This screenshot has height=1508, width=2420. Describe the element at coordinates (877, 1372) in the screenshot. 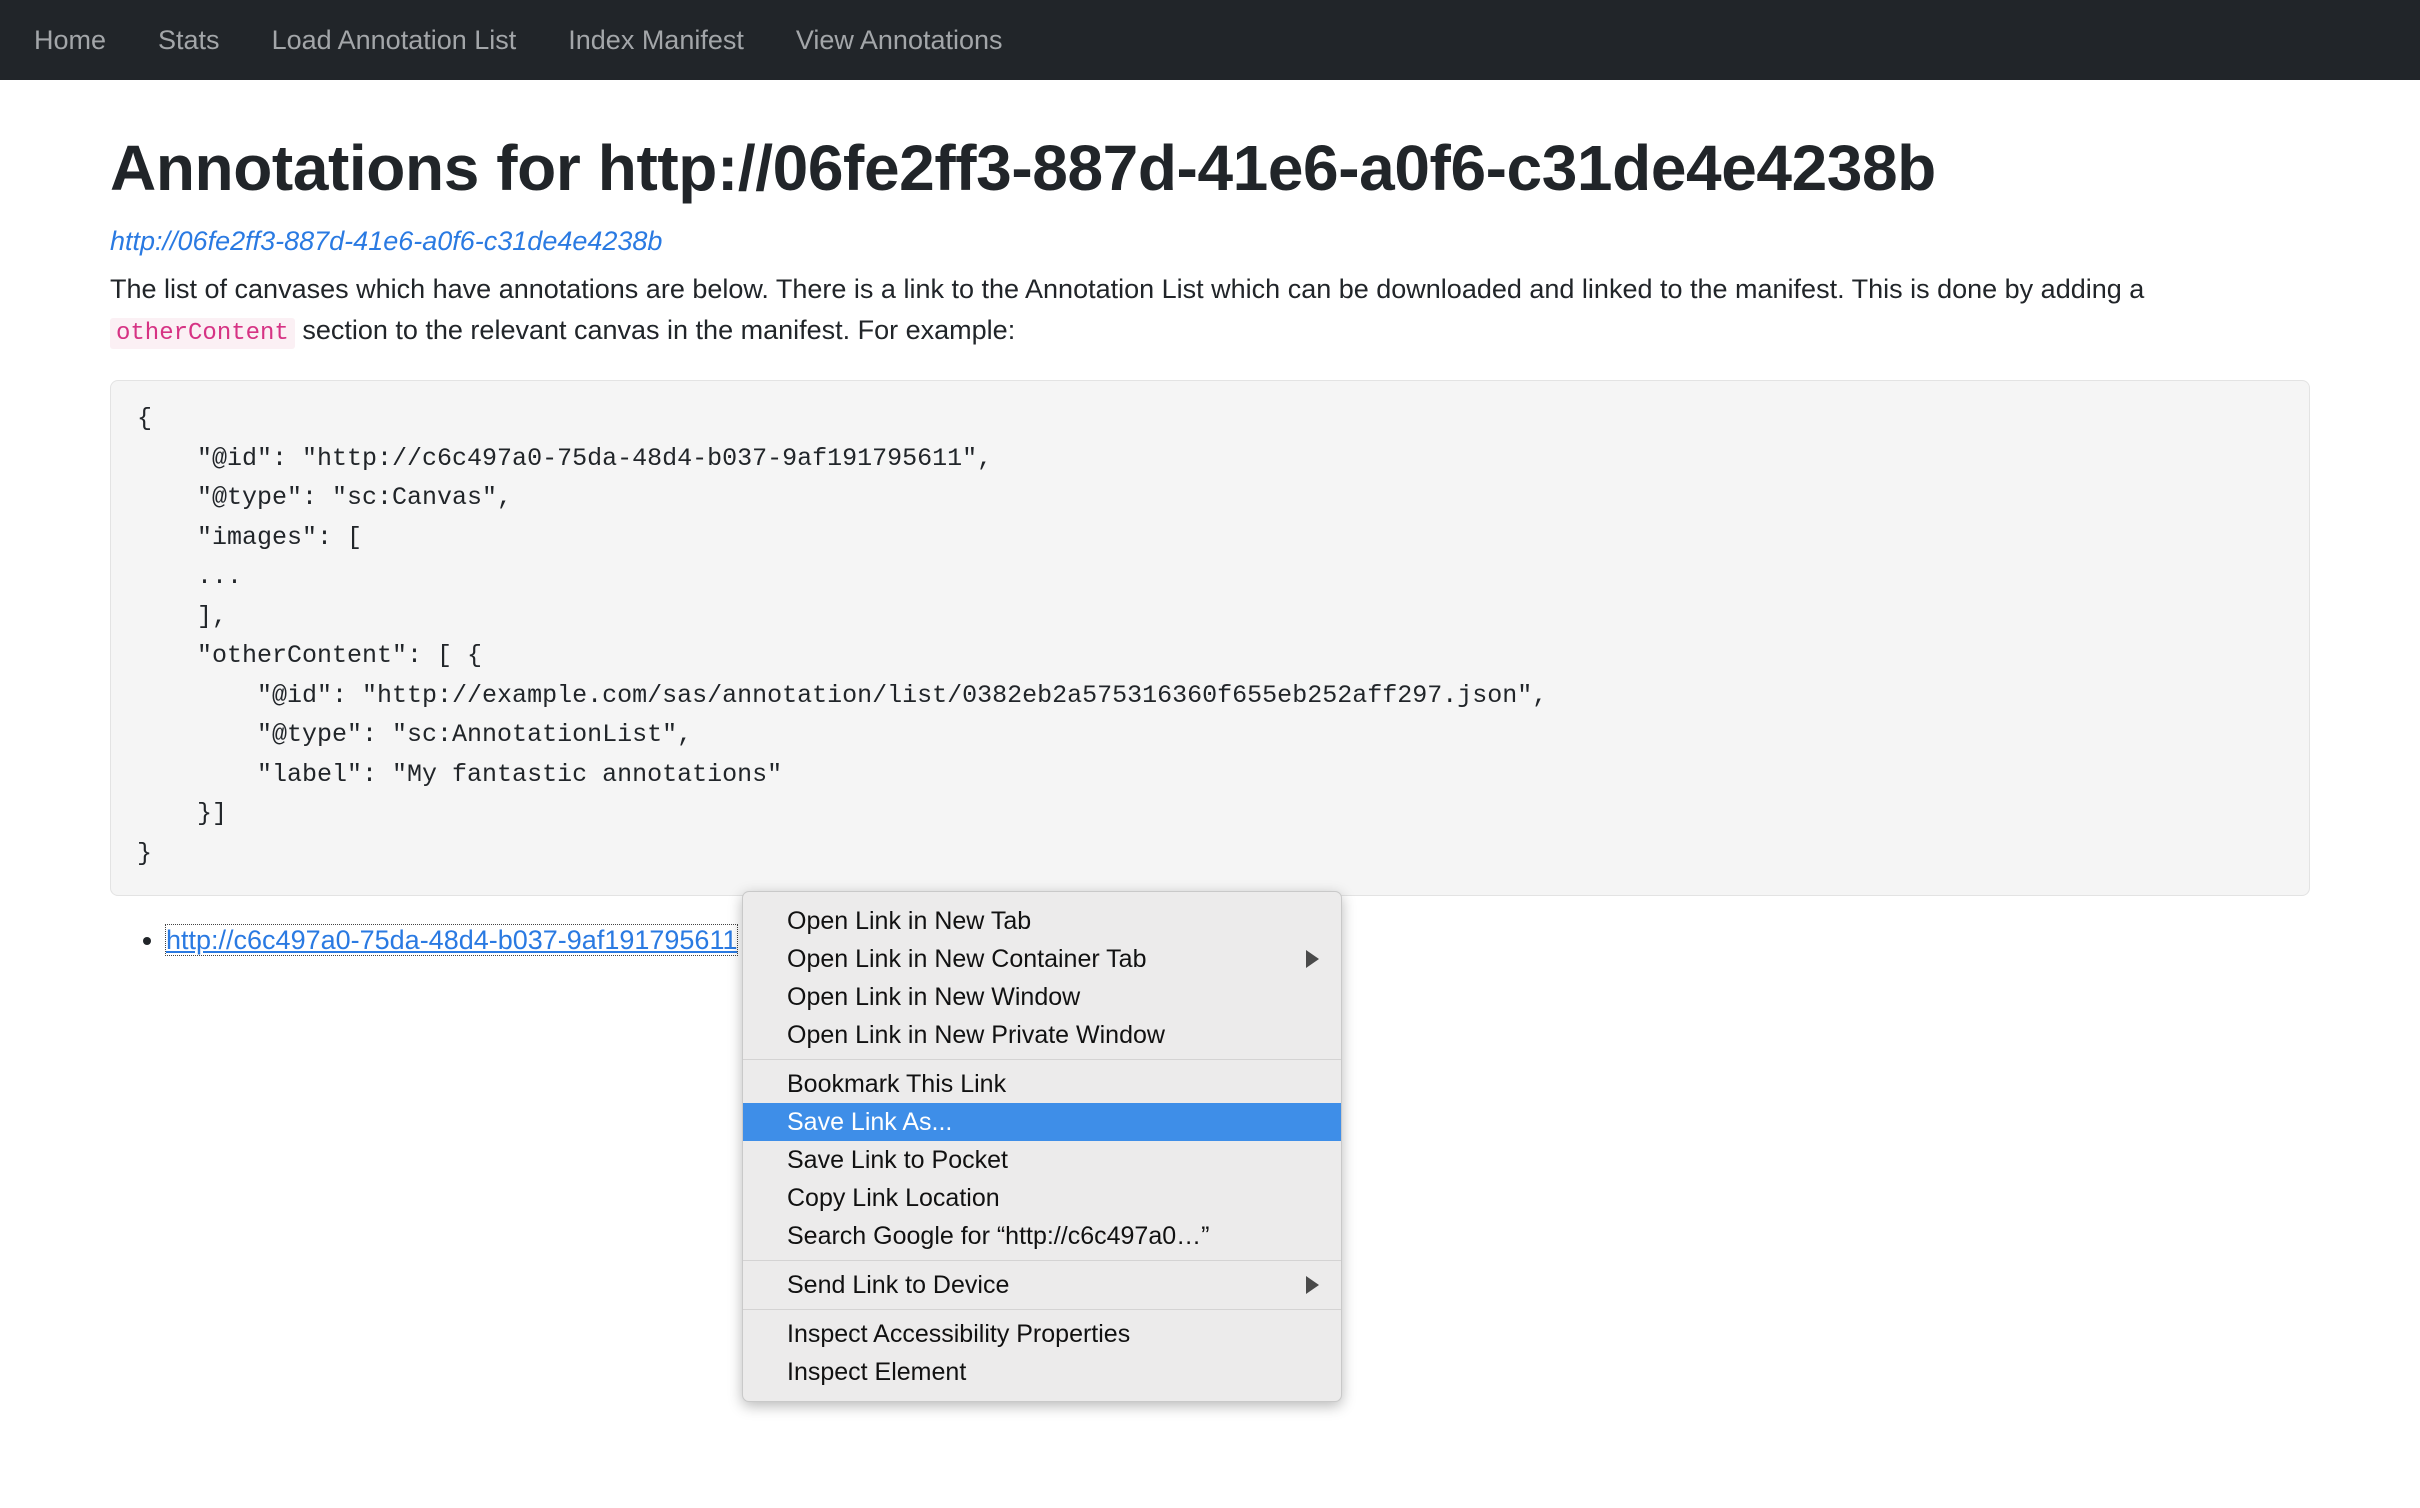

I see `menu-item-label: Inspect Element` at that location.